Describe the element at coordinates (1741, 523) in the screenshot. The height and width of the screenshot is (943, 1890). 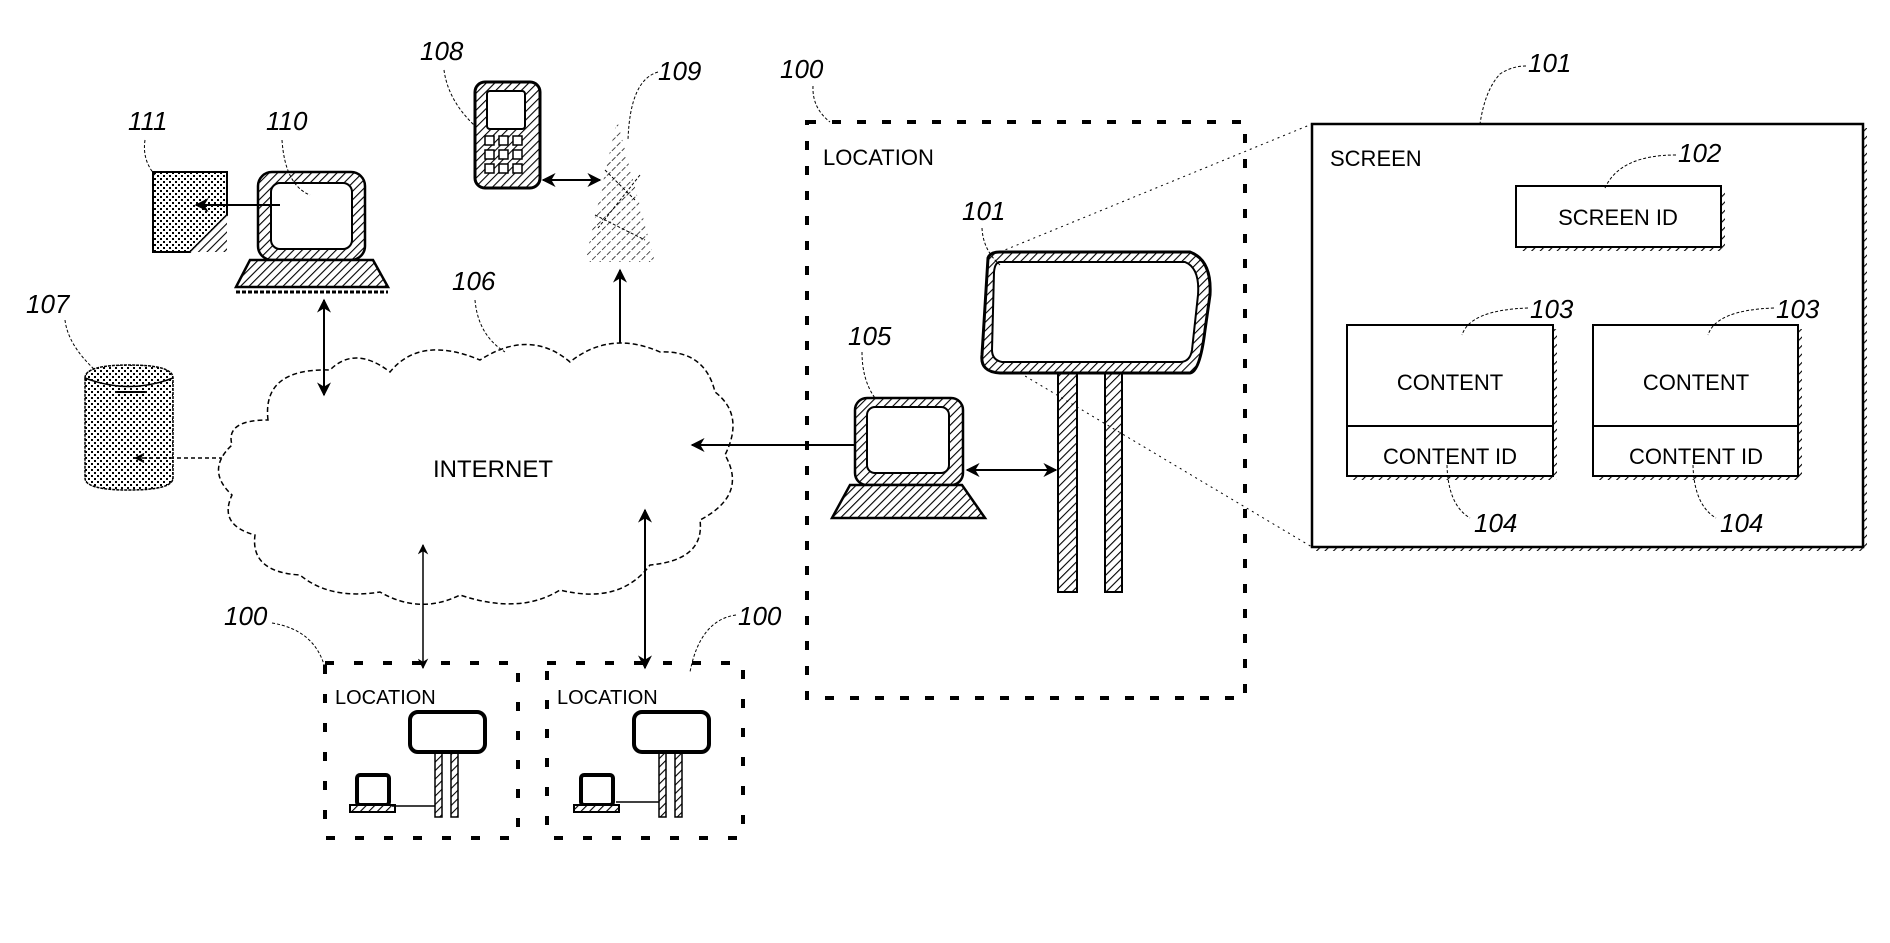
I see `ref-104-b: 104` at that location.